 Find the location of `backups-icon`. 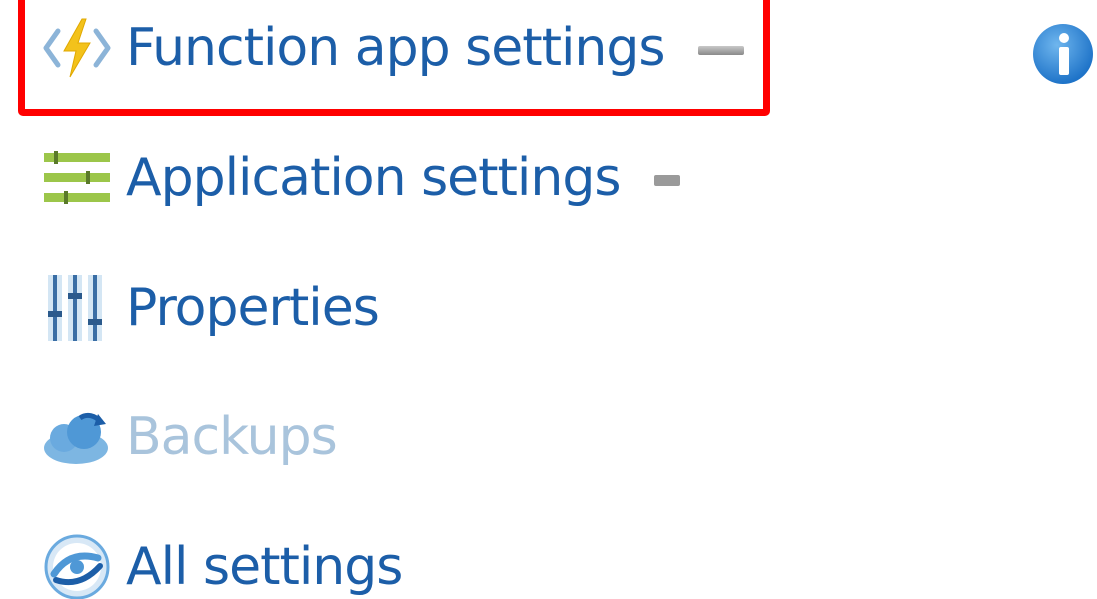

backups-icon is located at coordinates (77, 437).